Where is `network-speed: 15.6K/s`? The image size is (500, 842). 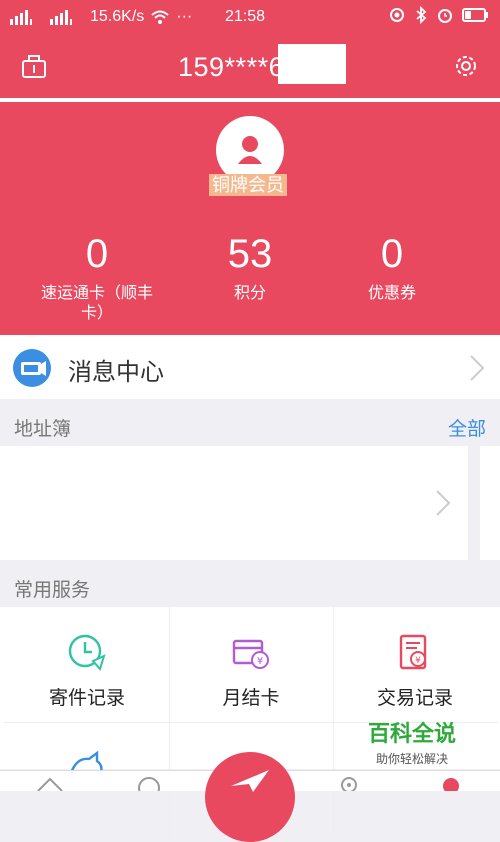
network-speed: 15.6K/s is located at coordinates (117, 16).